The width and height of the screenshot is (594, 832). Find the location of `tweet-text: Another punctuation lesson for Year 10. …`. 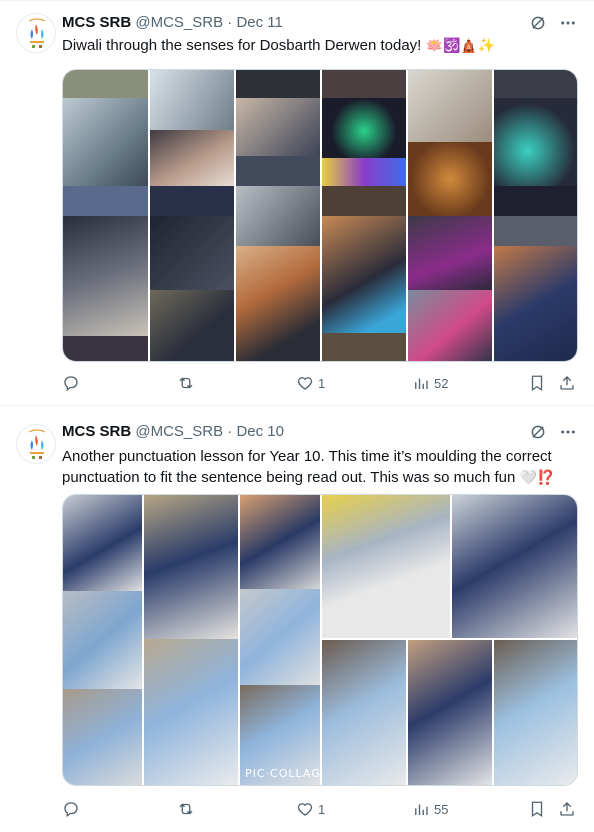

tweet-text: Another punctuation lesson for Year 10. … is located at coordinates (319, 467).